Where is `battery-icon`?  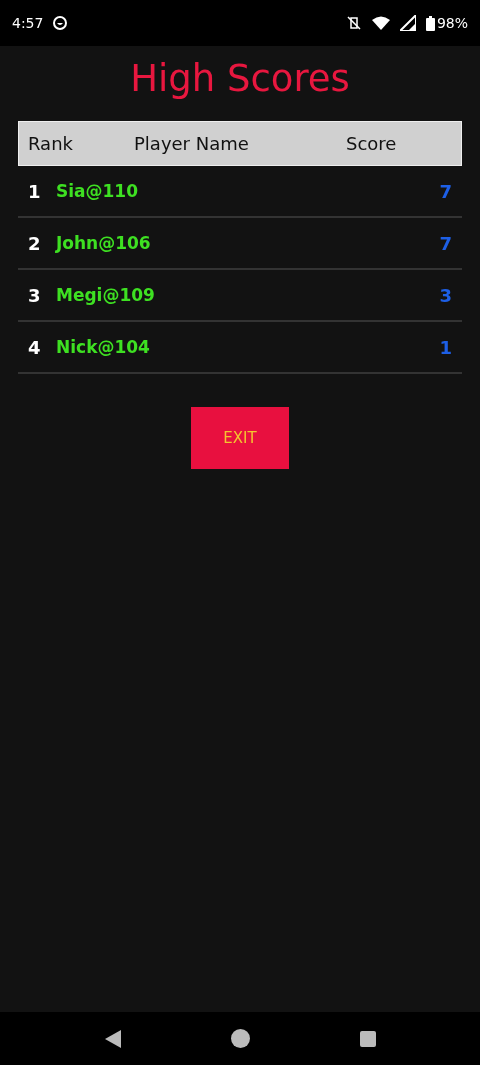 battery-icon is located at coordinates (430, 23).